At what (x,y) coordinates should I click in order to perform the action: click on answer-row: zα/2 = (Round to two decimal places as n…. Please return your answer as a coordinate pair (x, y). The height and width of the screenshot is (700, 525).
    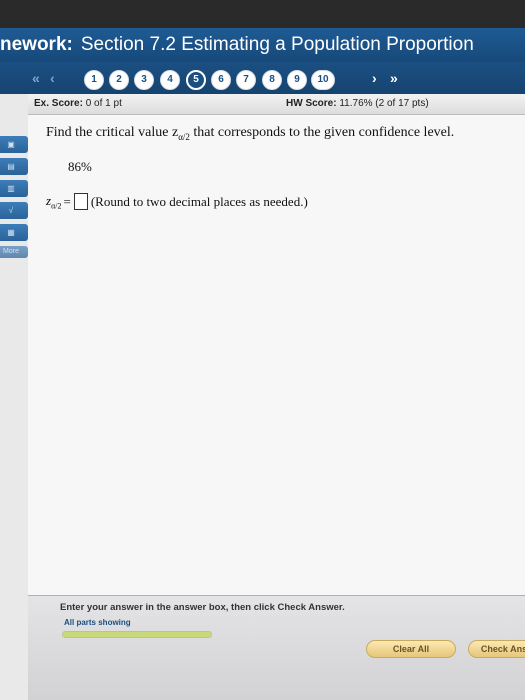
    Looking at the image, I should click on (177, 202).